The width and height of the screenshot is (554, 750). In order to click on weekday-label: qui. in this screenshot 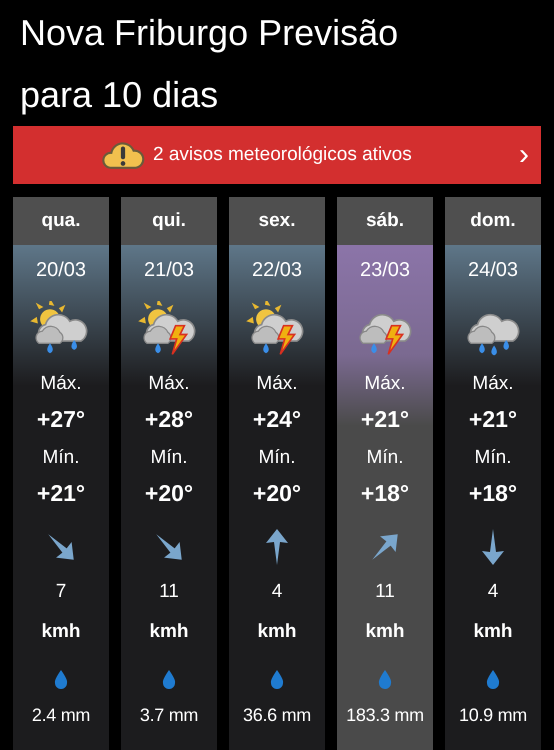, I will do `click(169, 221)`.